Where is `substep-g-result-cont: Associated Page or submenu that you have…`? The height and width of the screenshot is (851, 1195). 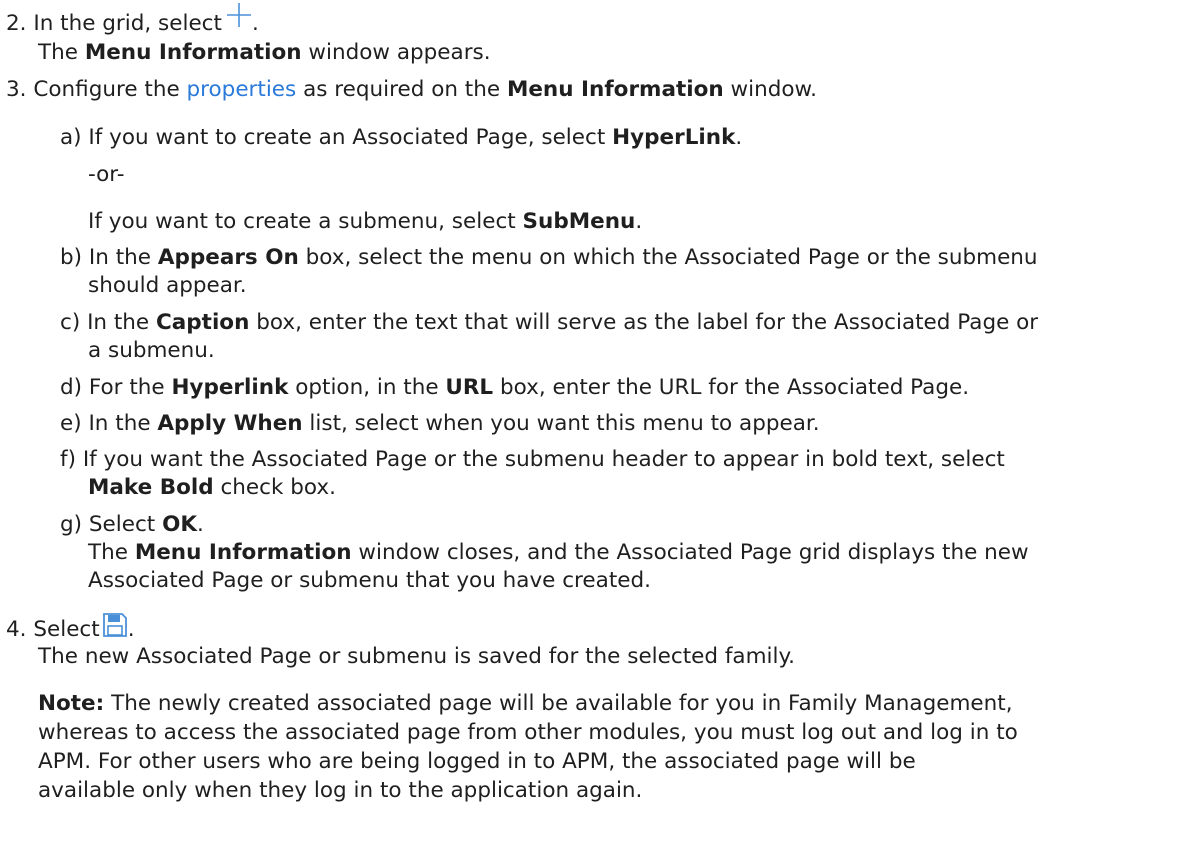
substep-g-result-cont: Associated Page or submenu that you have… is located at coordinates (369, 580).